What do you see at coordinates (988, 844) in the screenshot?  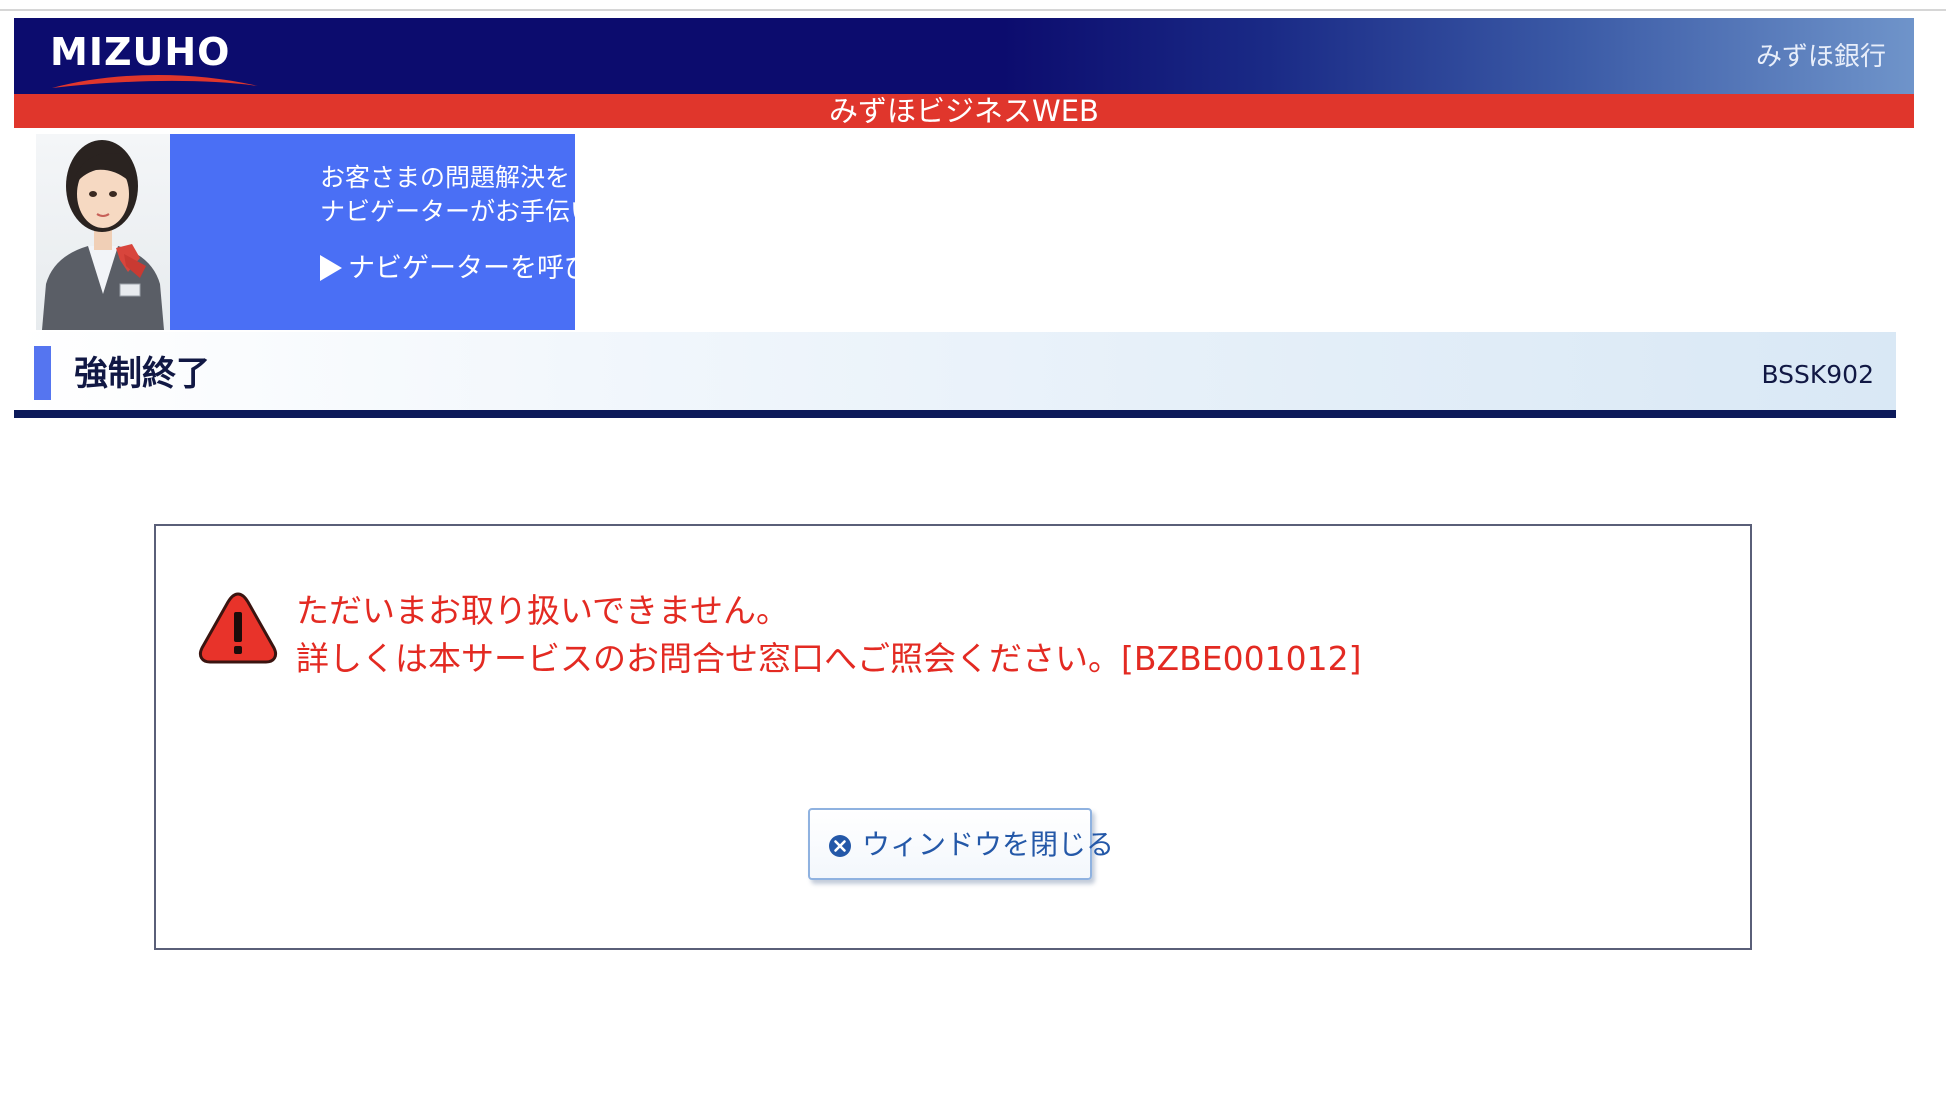 I see `close-window-label: ウィンドウを閉じる` at bounding box center [988, 844].